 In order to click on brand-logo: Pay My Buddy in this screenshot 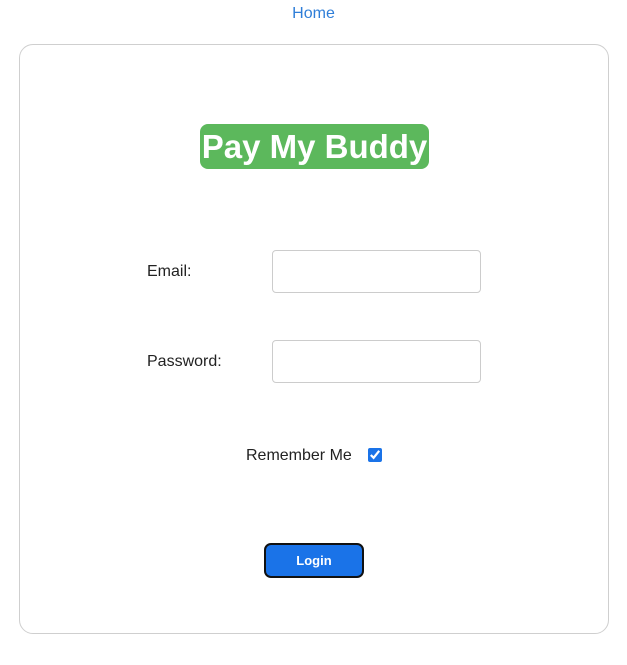, I will do `click(314, 146)`.